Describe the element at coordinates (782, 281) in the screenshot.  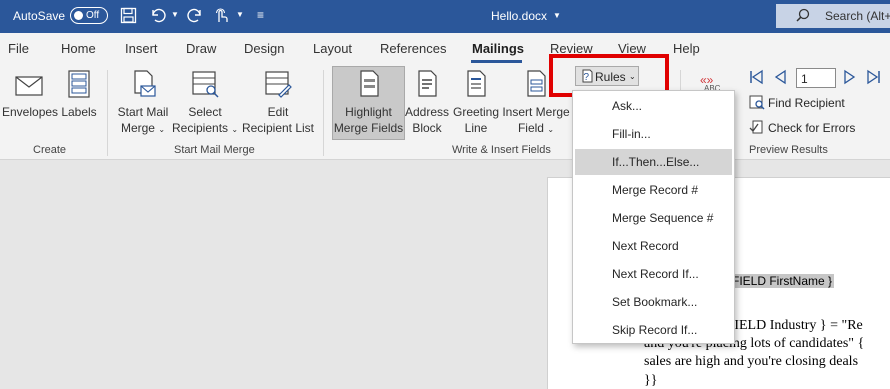
I see `doc-field-firstname: FIELD FirstName }` at that location.